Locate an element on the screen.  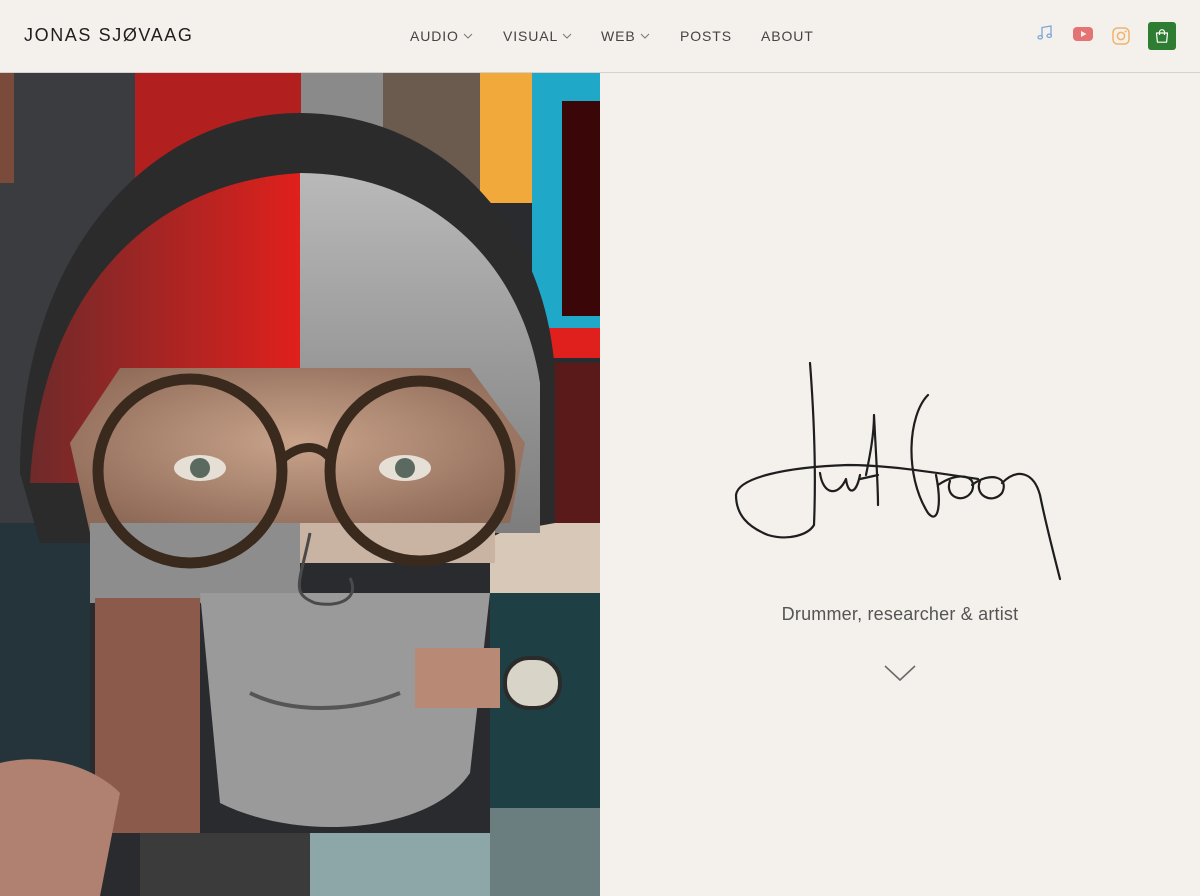
shop-button is located at coordinates (1162, 36).